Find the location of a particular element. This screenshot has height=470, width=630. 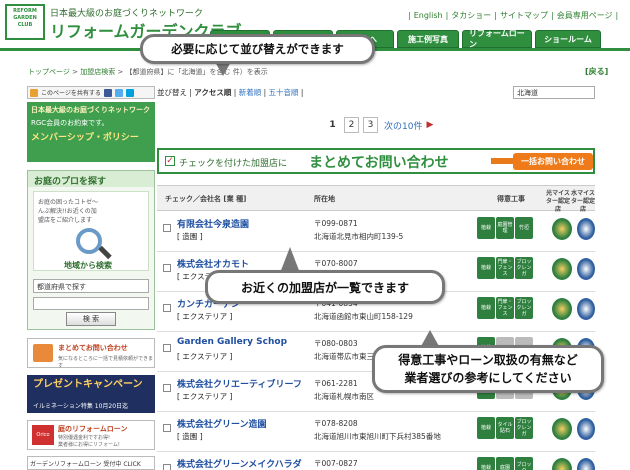

company-zip: 〒078-8208 is located at coordinates (336, 423).